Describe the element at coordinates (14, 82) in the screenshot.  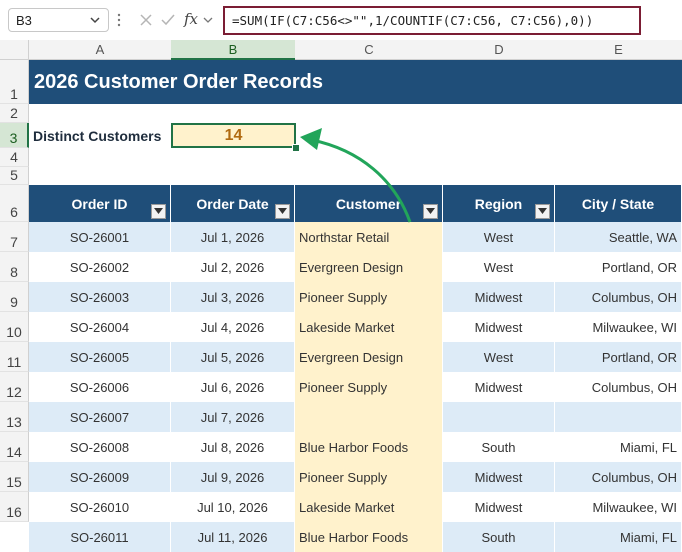
I see `row-header-1: 1` at that location.